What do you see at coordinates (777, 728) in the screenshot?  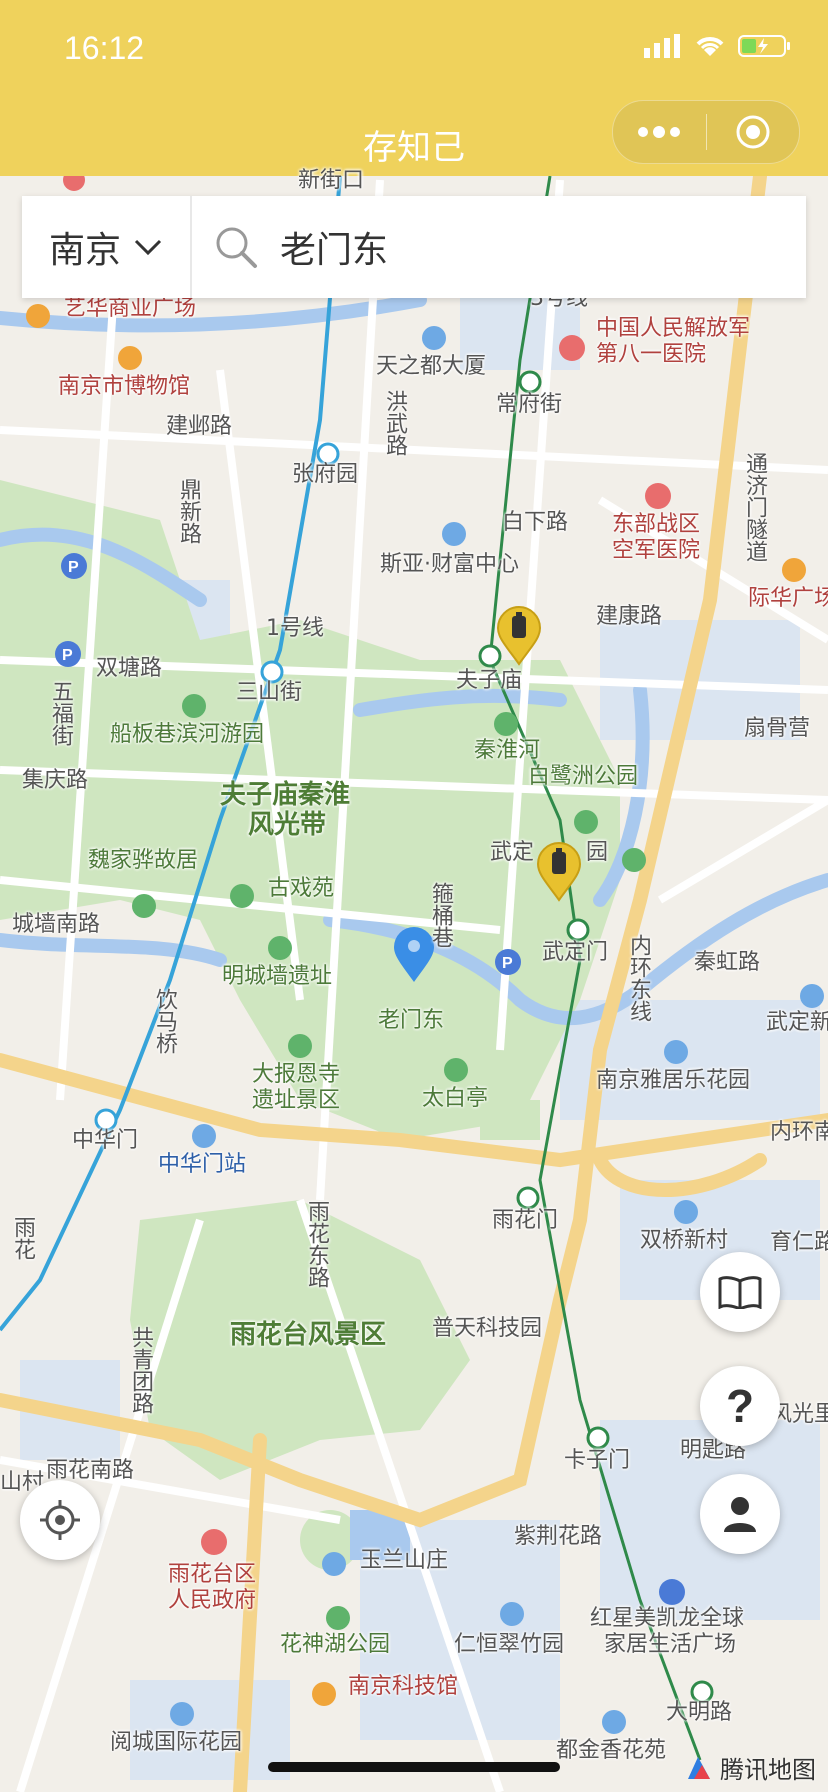 I see `map-label-shangugu: 扇骨营` at bounding box center [777, 728].